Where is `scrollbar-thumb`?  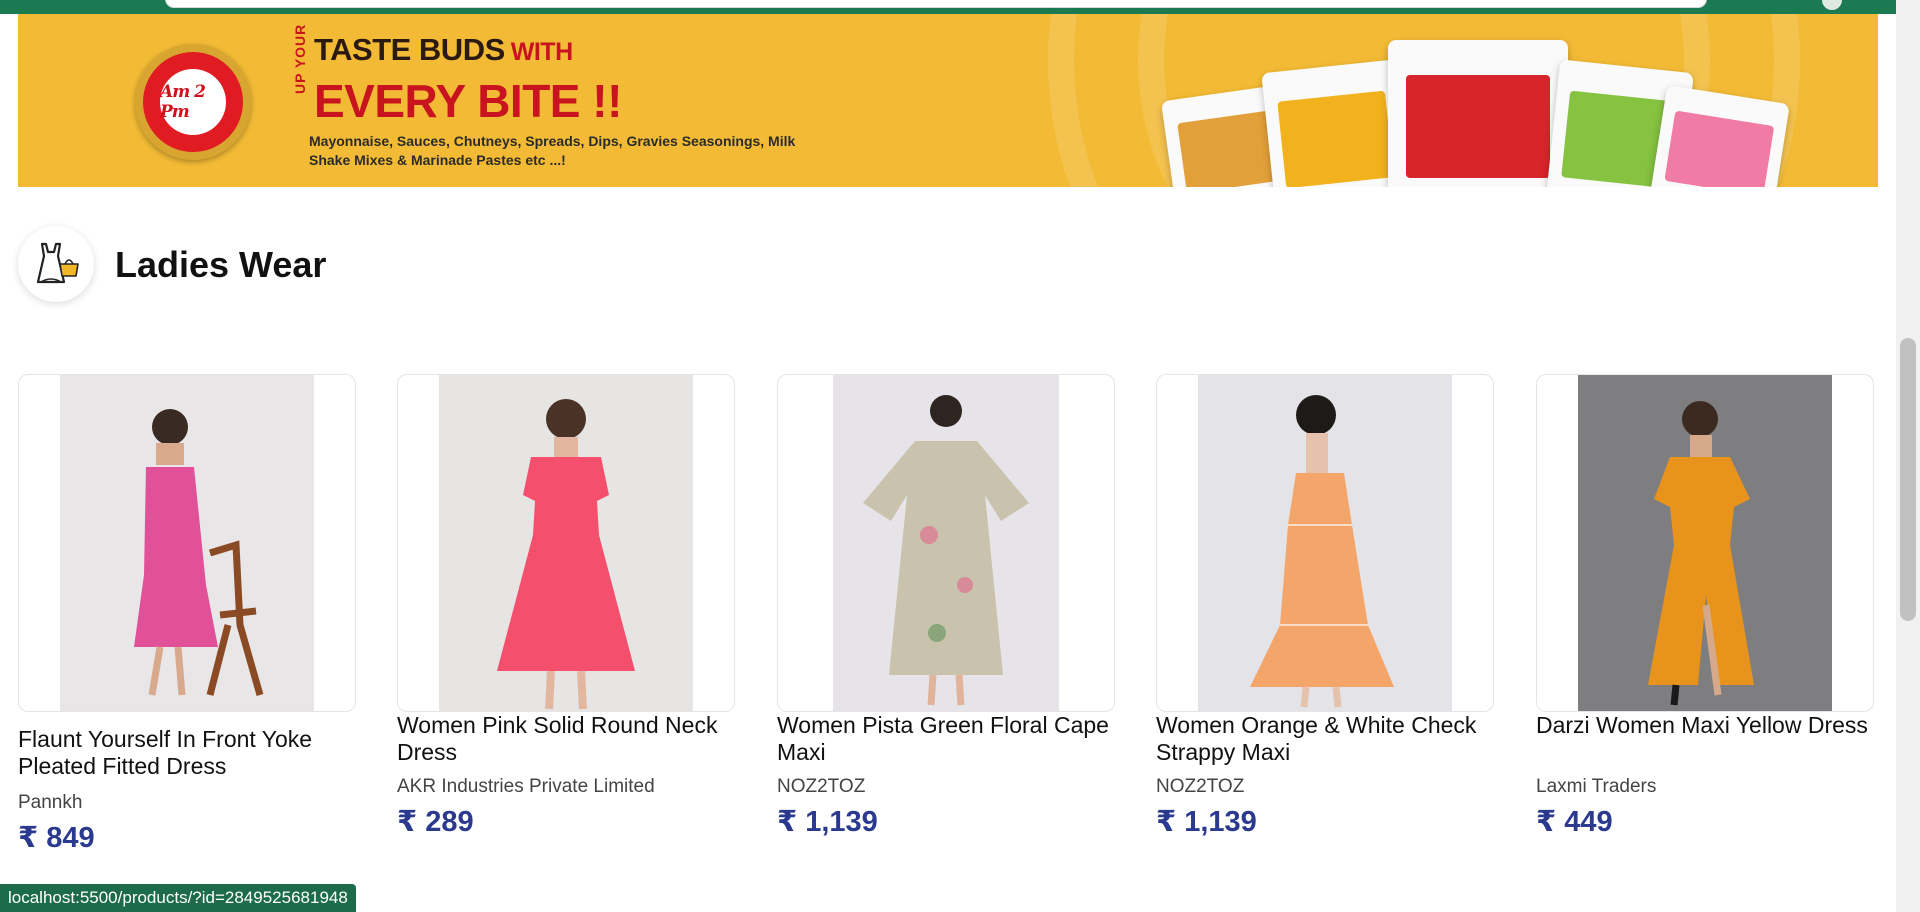
scrollbar-thumb is located at coordinates (1908, 479).